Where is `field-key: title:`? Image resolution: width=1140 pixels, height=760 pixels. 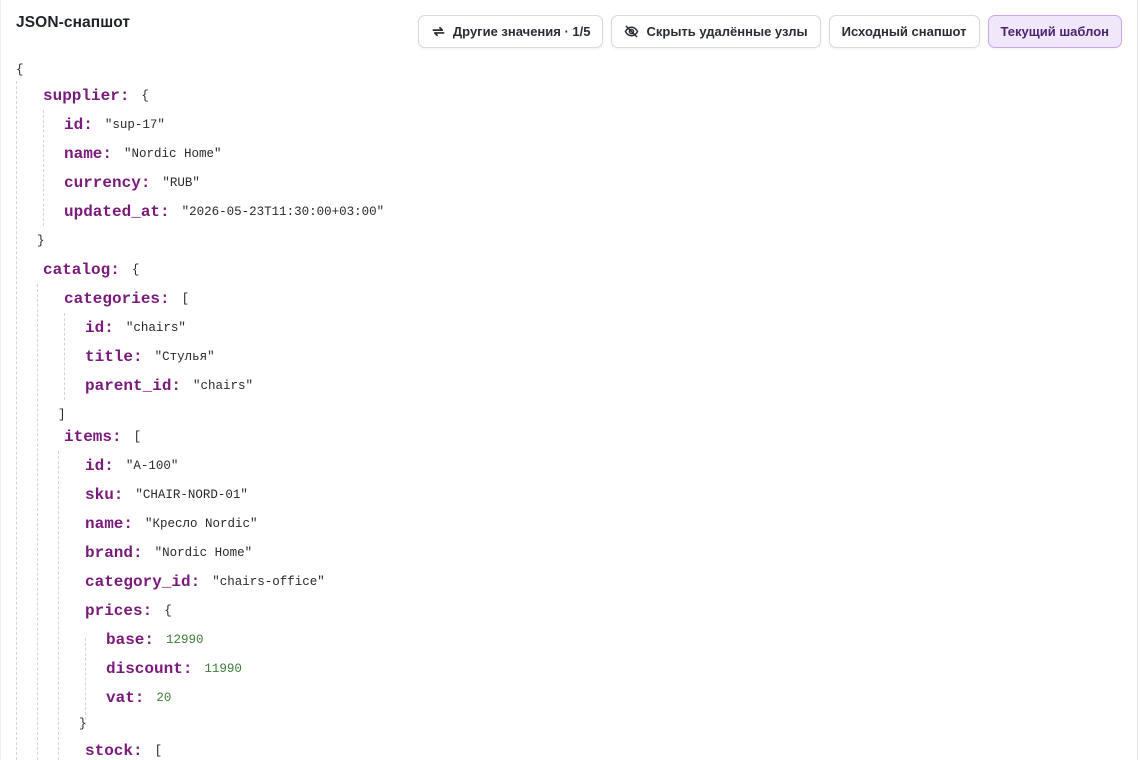 field-key: title: is located at coordinates (114, 356).